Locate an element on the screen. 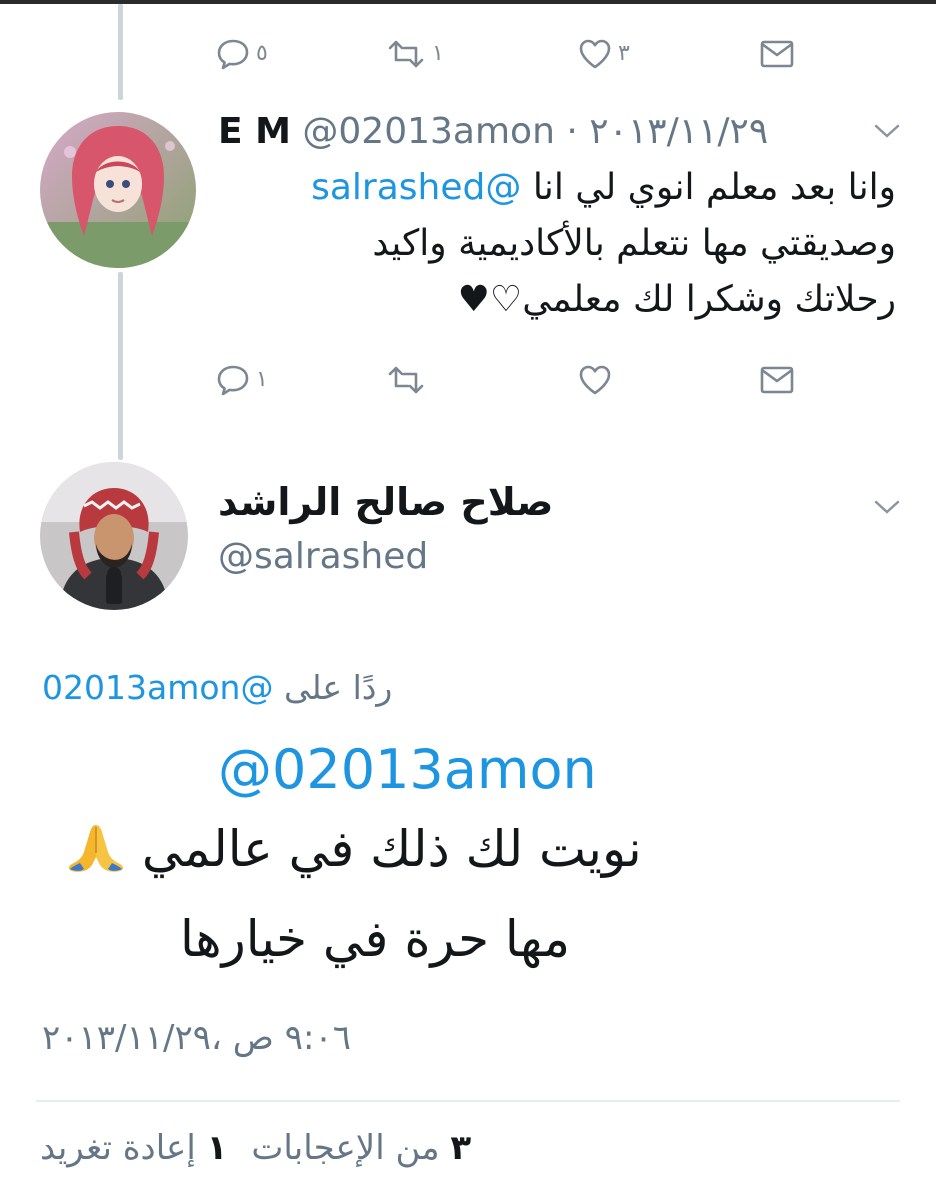  retweet-count: ١ is located at coordinates (438, 53).